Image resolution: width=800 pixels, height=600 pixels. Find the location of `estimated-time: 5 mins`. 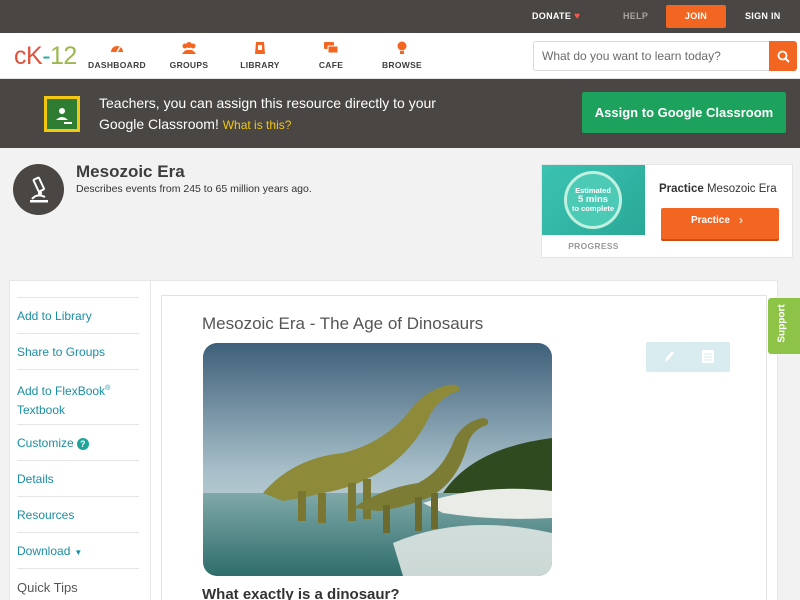

estimated-time: 5 mins is located at coordinates (593, 199).